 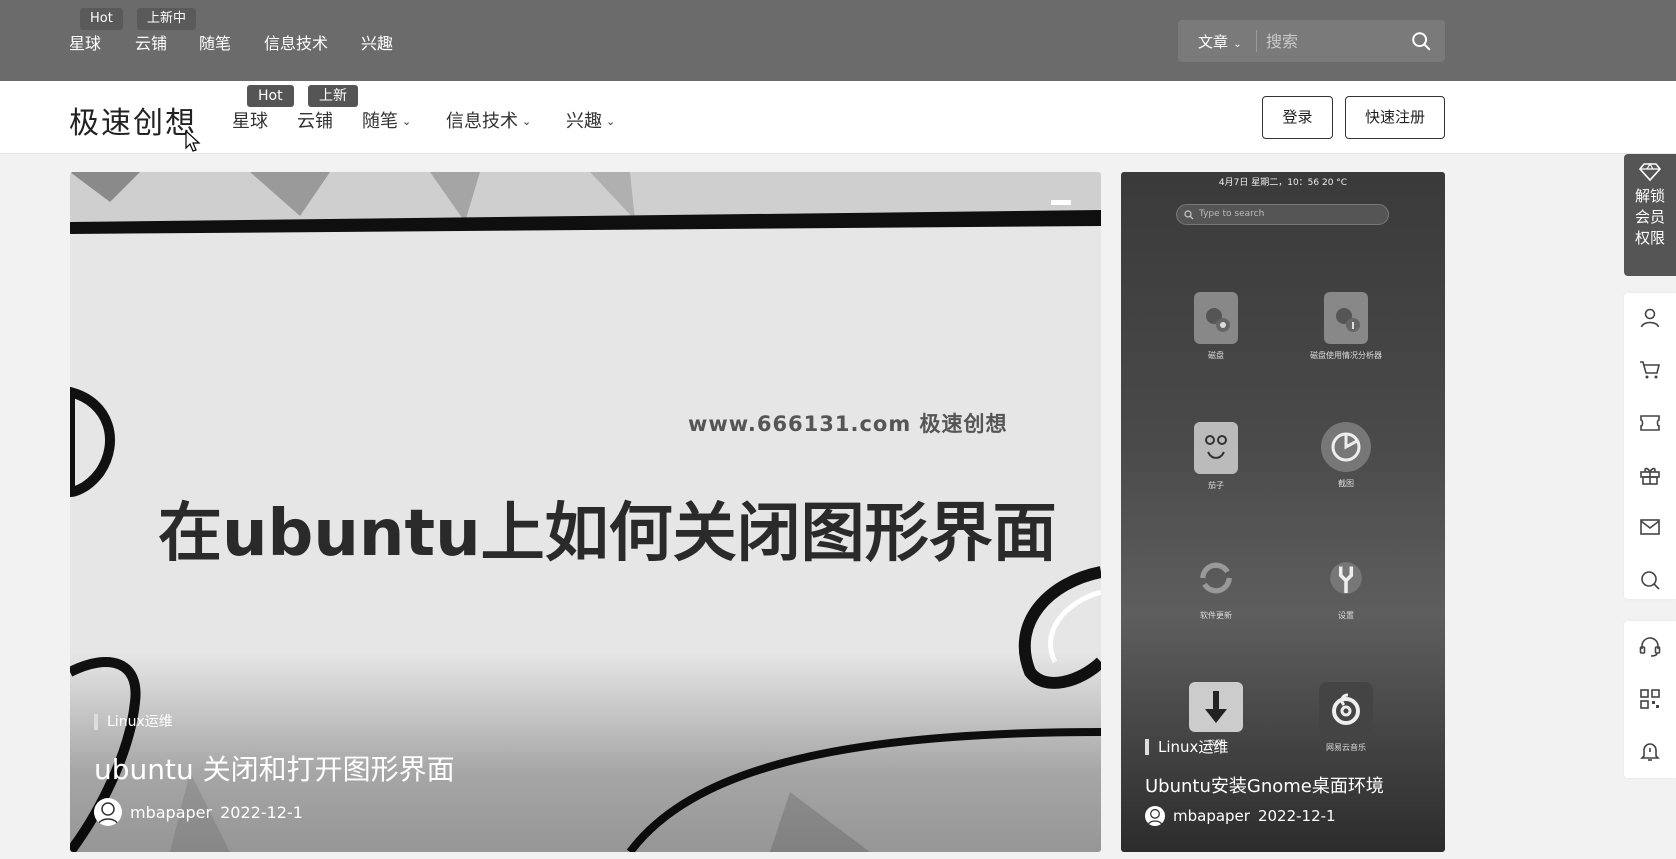 I want to click on top-nav-item-interest: 兴趣, so click(x=377, y=42).